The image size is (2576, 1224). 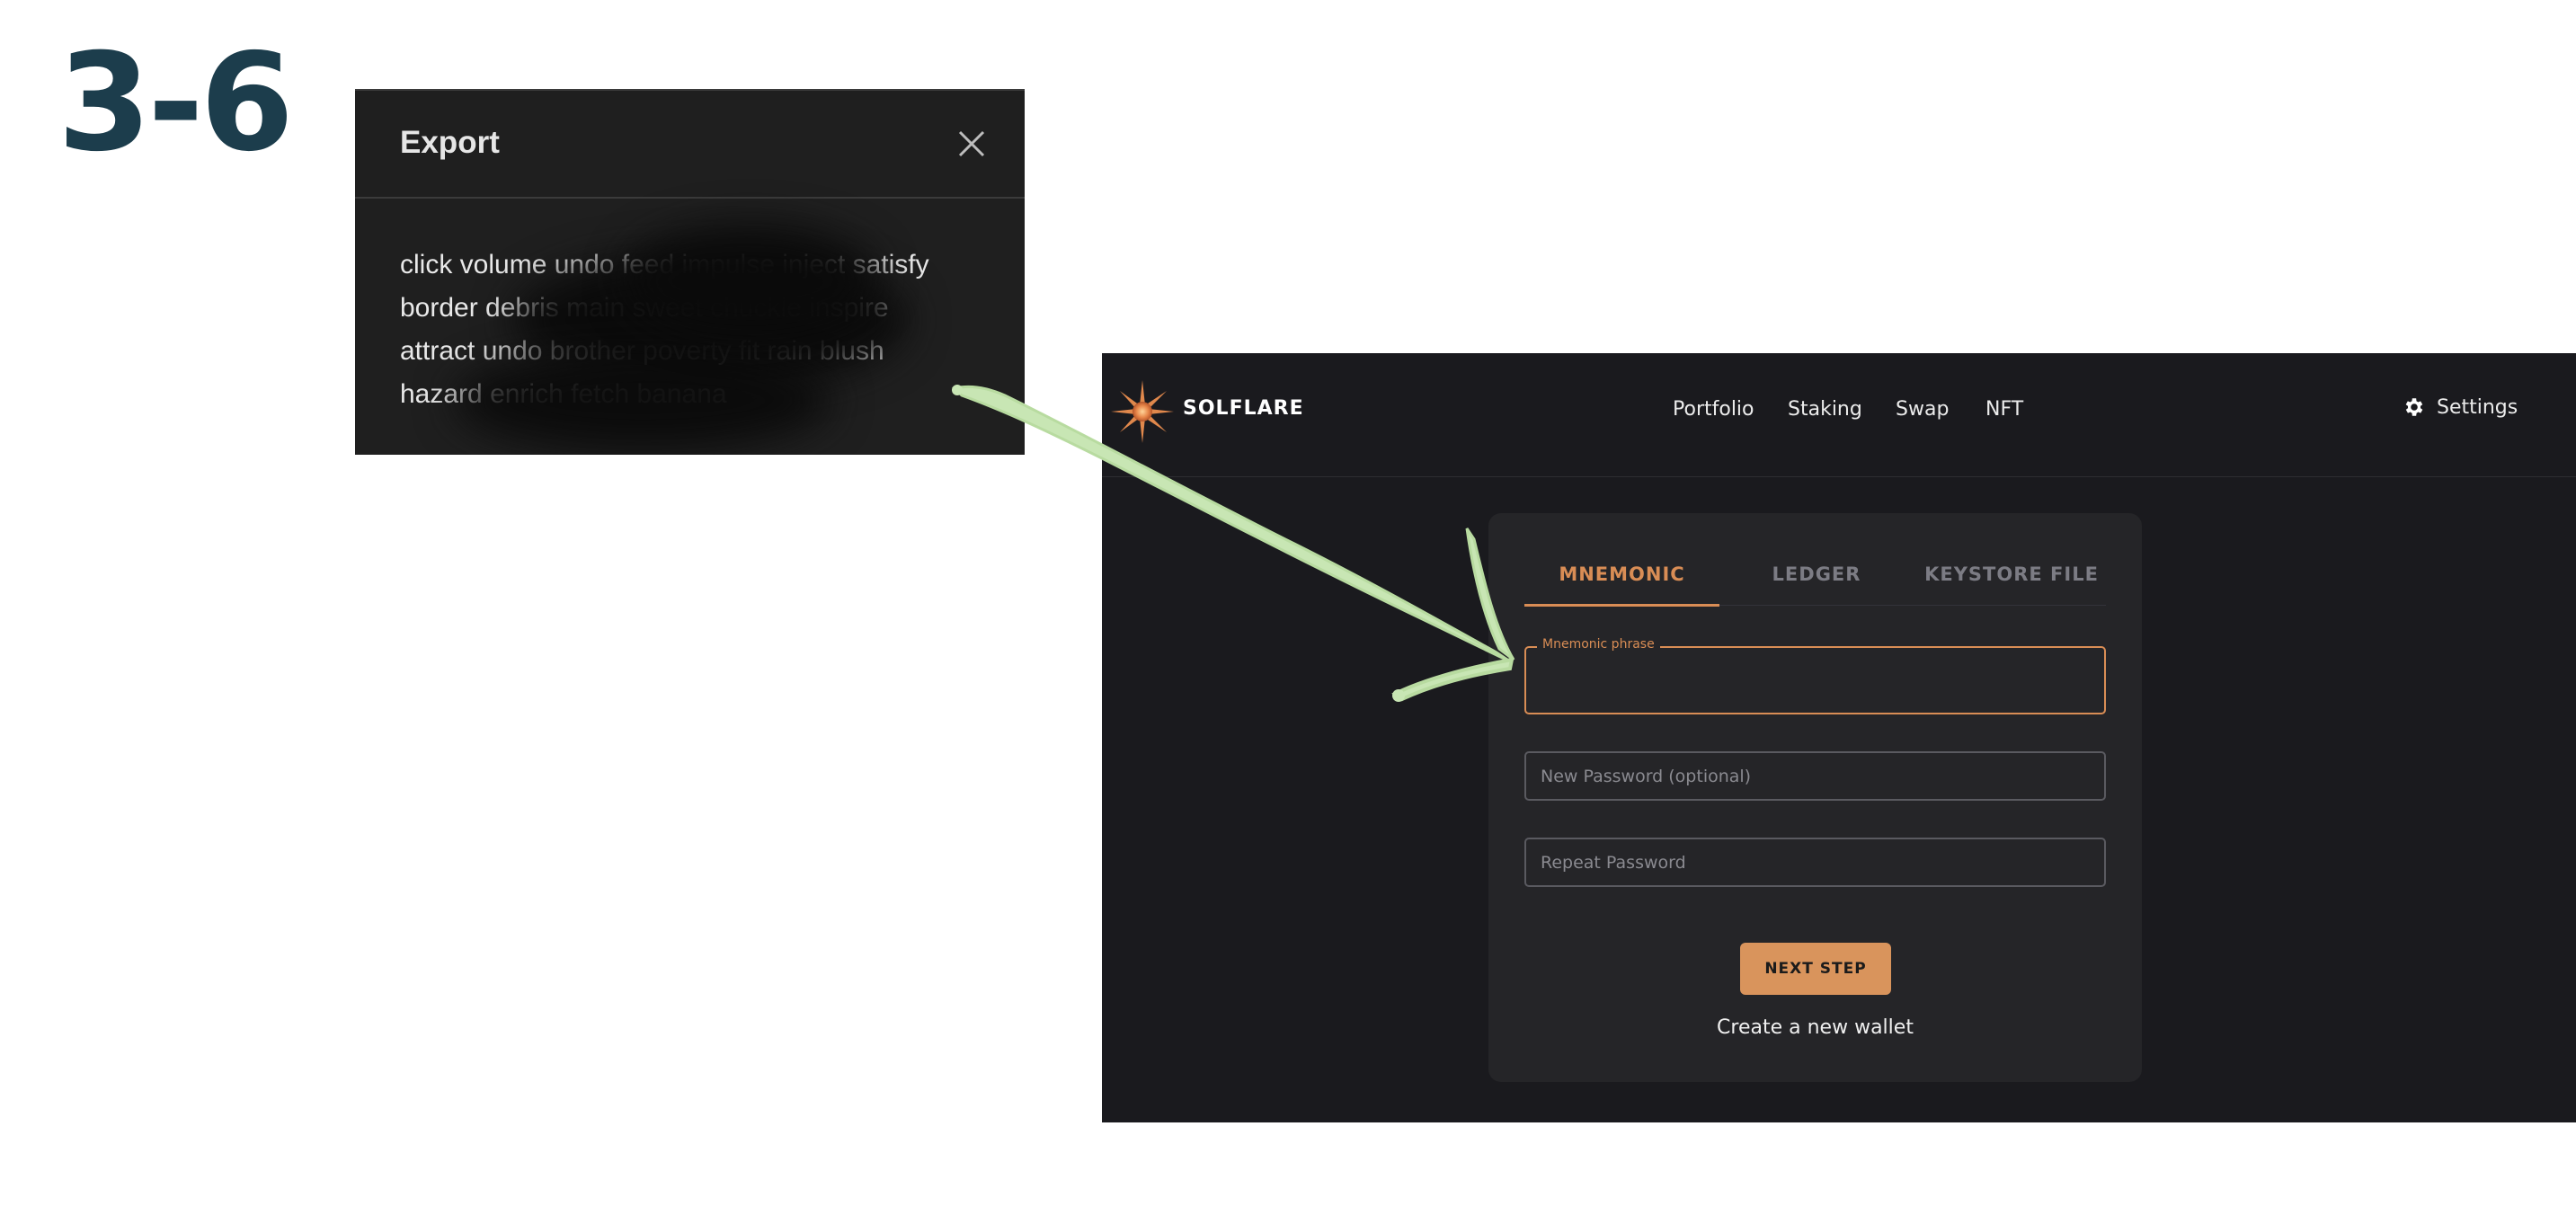 I want to click on close-icon, so click(x=971, y=144).